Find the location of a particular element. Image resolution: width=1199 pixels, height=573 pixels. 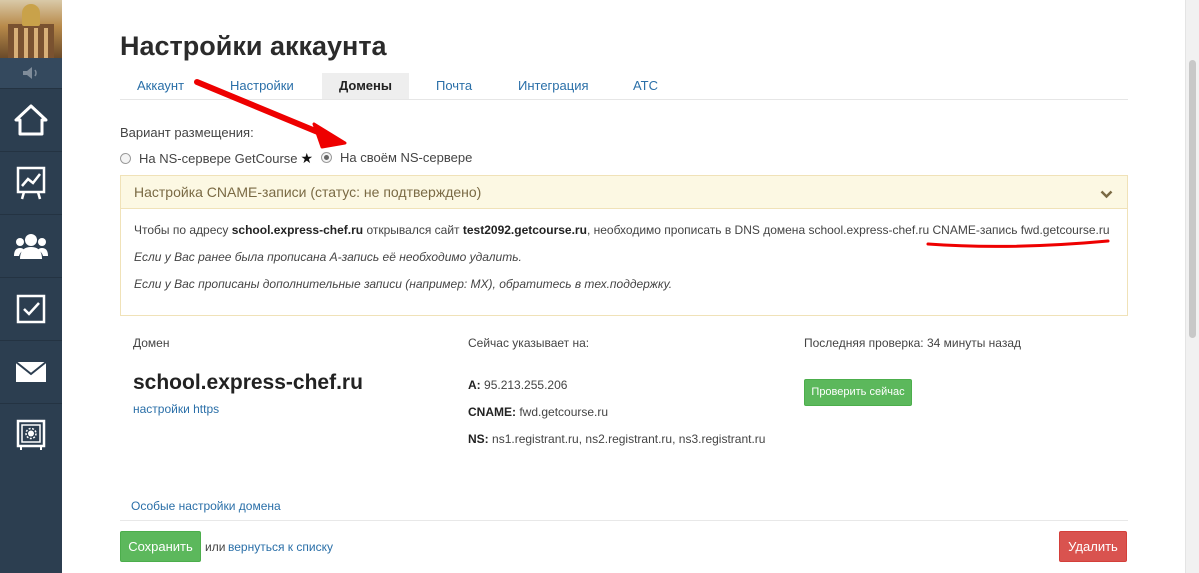

tab-settings: Настройки is located at coordinates (262, 86).